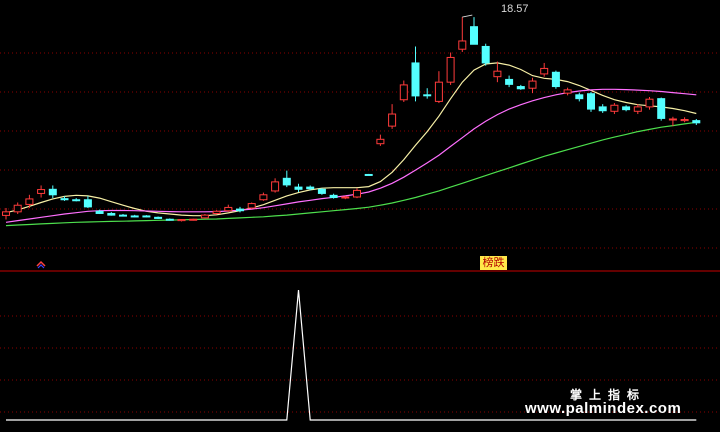 This screenshot has width=720, height=432. Describe the element at coordinates (603, 408) in the screenshot. I see `watermark-url: www.palmindex.com` at that location.